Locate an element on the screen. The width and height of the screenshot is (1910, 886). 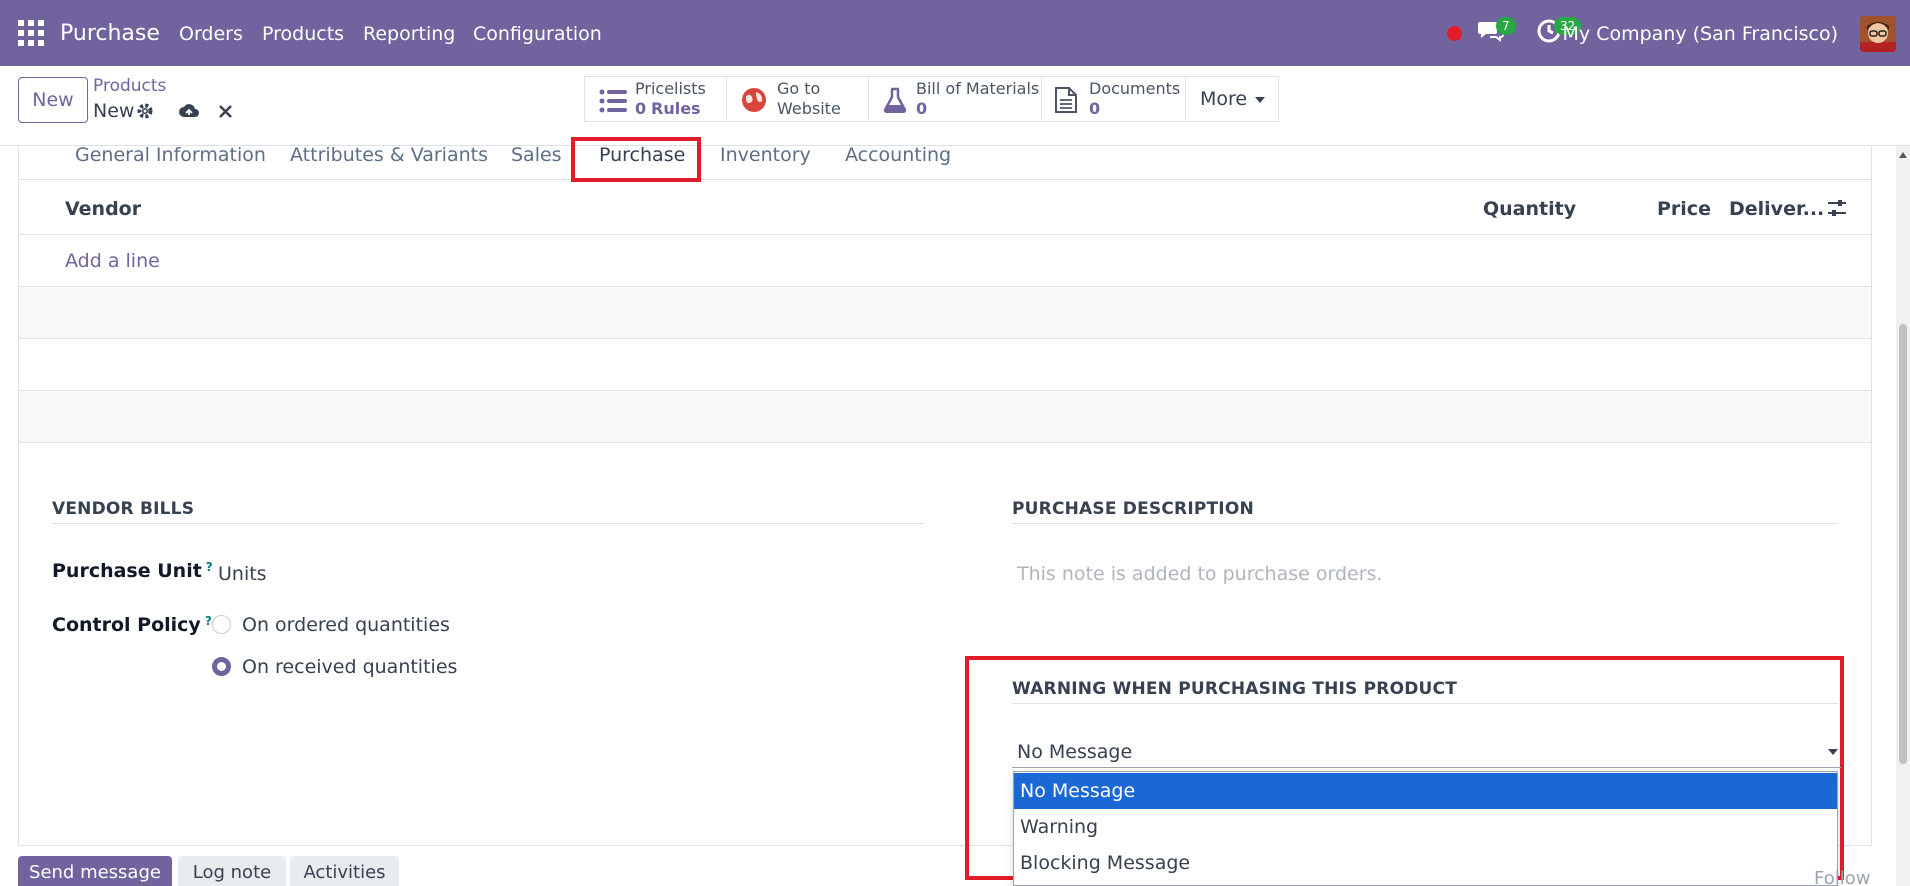
more-label: More is located at coordinates (1224, 99).